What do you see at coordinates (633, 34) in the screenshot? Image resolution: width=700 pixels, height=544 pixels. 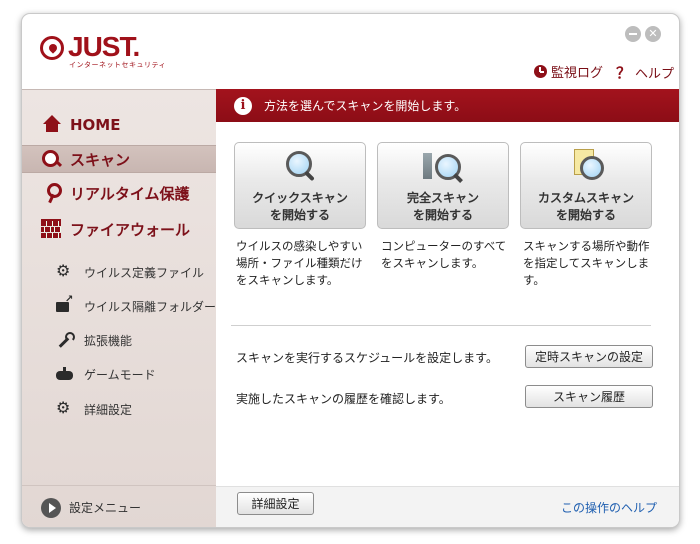 I see `minimize-button` at bounding box center [633, 34].